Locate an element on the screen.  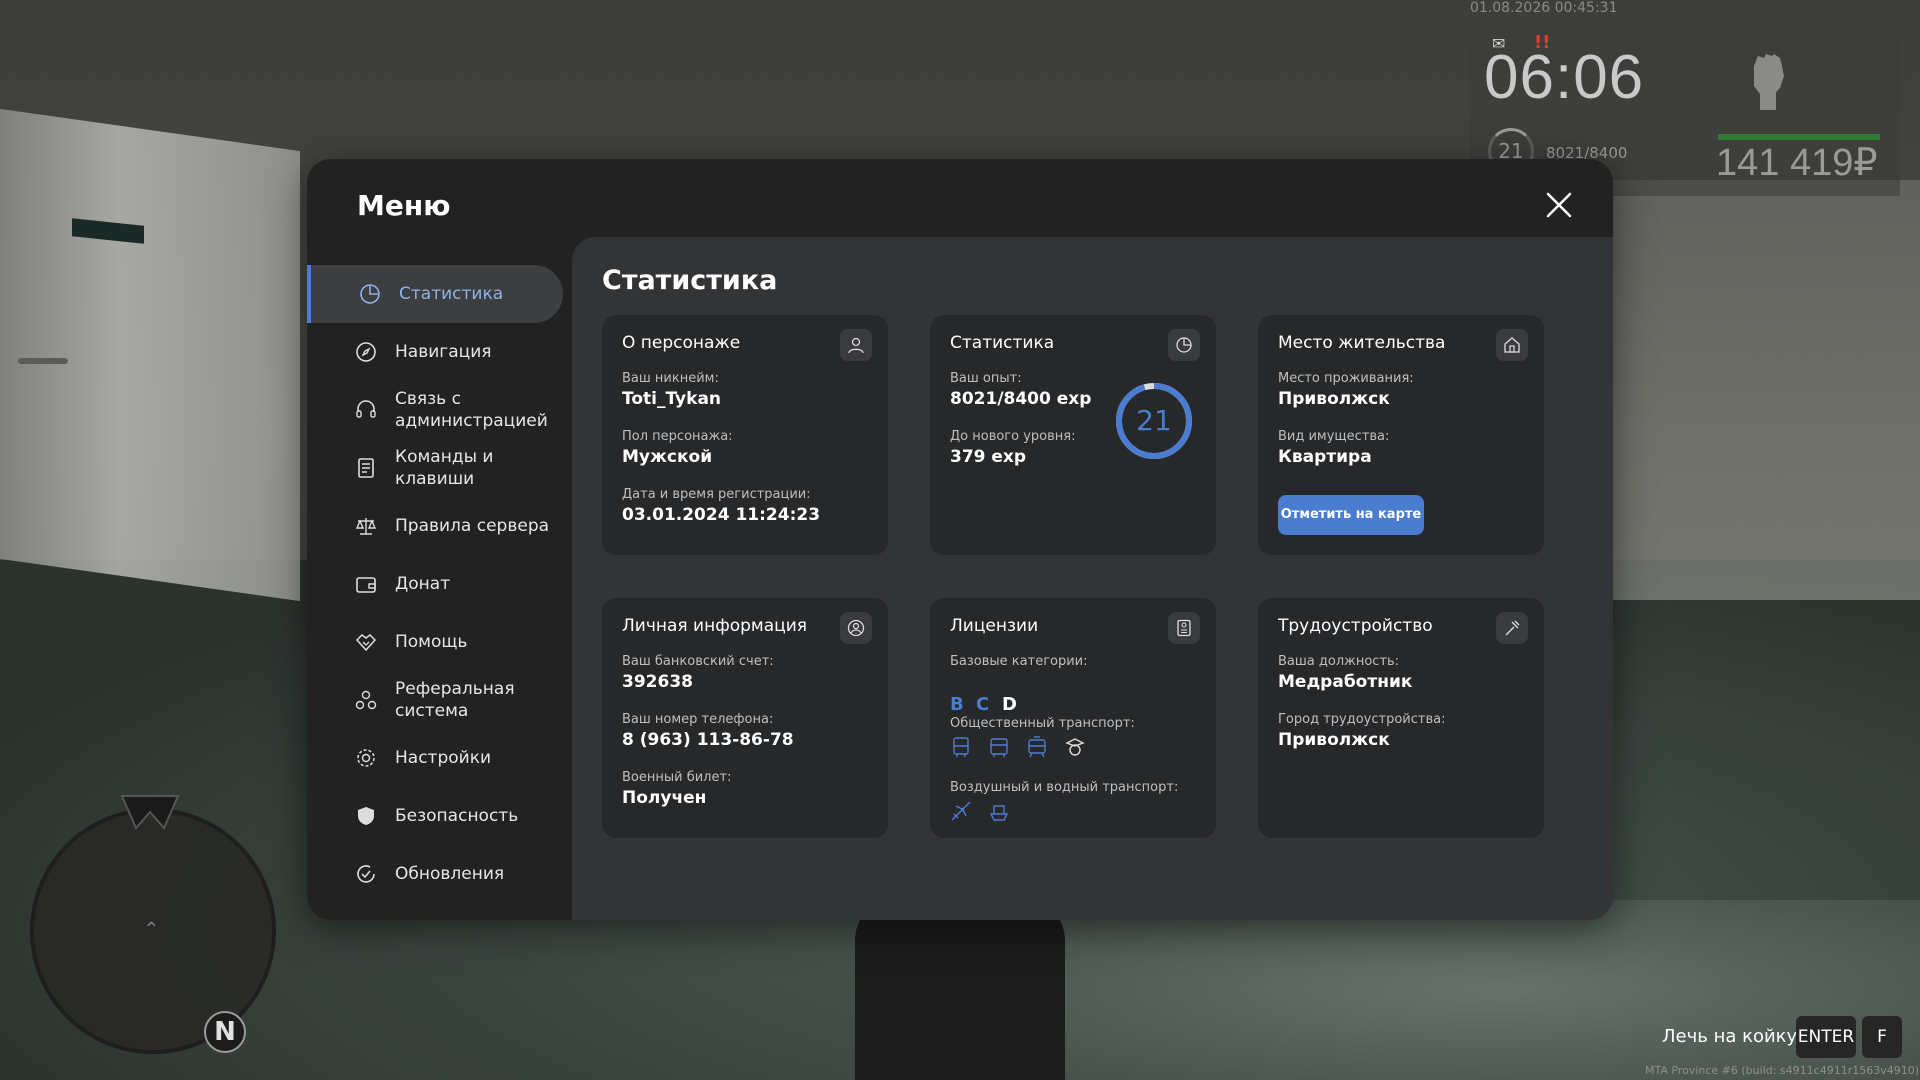
card-title: Личная информация is located at coordinates (715, 626).